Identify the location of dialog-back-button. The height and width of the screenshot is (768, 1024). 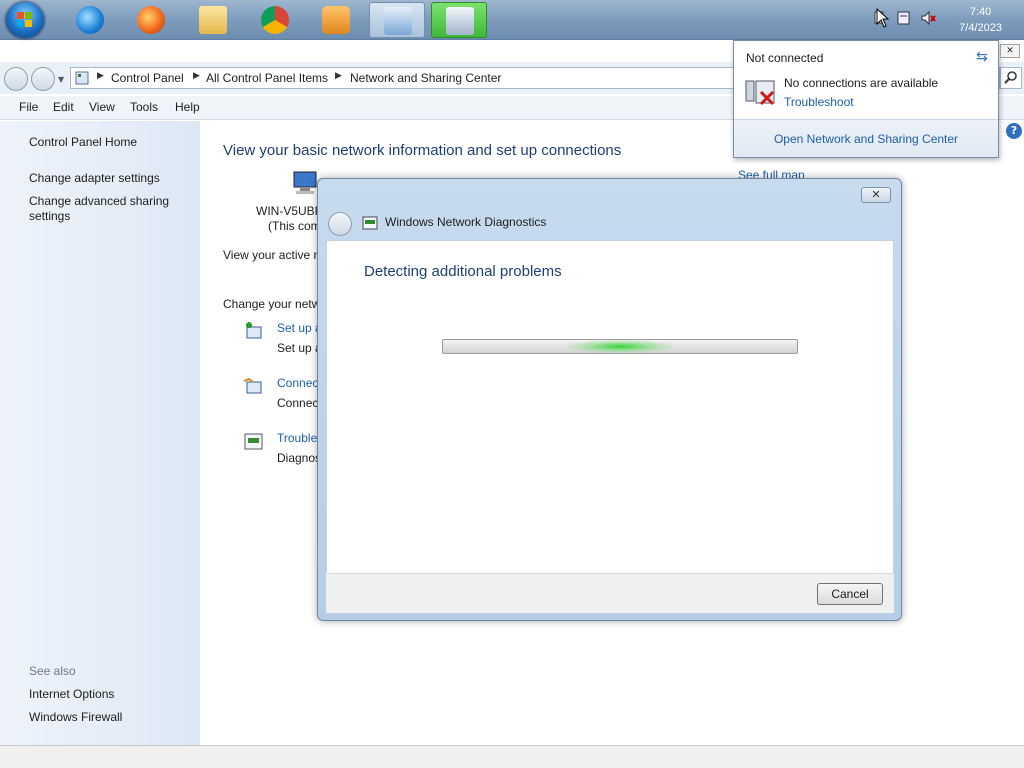
(340, 224).